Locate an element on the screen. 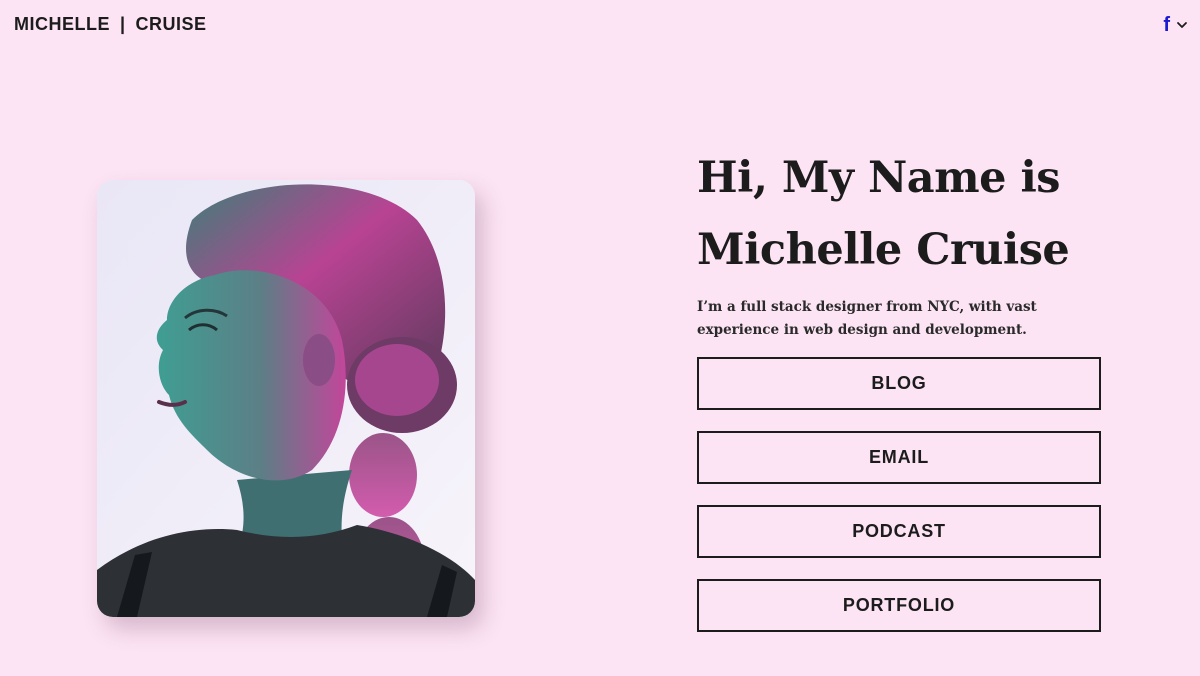 This screenshot has width=1200, height=676. email-button: EMAIL is located at coordinates (899, 457).